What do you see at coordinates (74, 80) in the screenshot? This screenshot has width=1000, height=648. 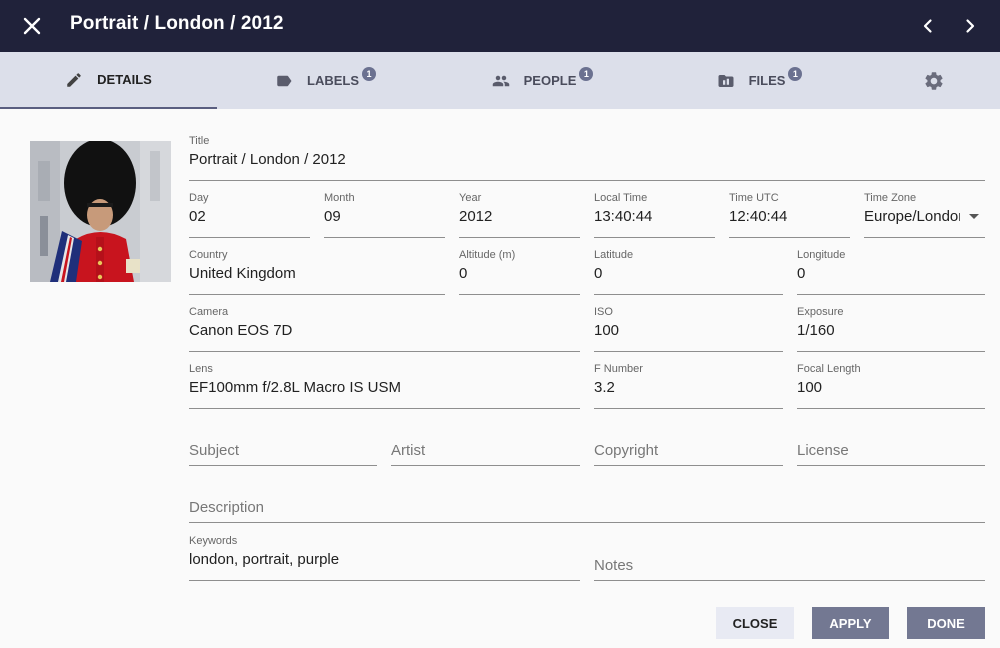 I see `pencil-icon` at bounding box center [74, 80].